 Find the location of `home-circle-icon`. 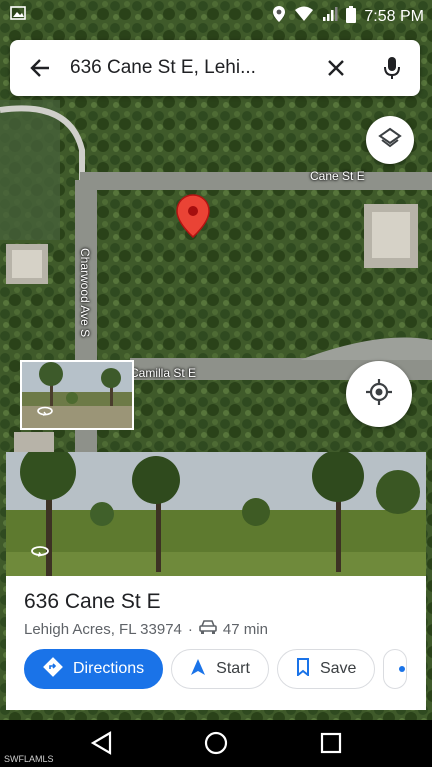

home-circle-icon is located at coordinates (216, 743).